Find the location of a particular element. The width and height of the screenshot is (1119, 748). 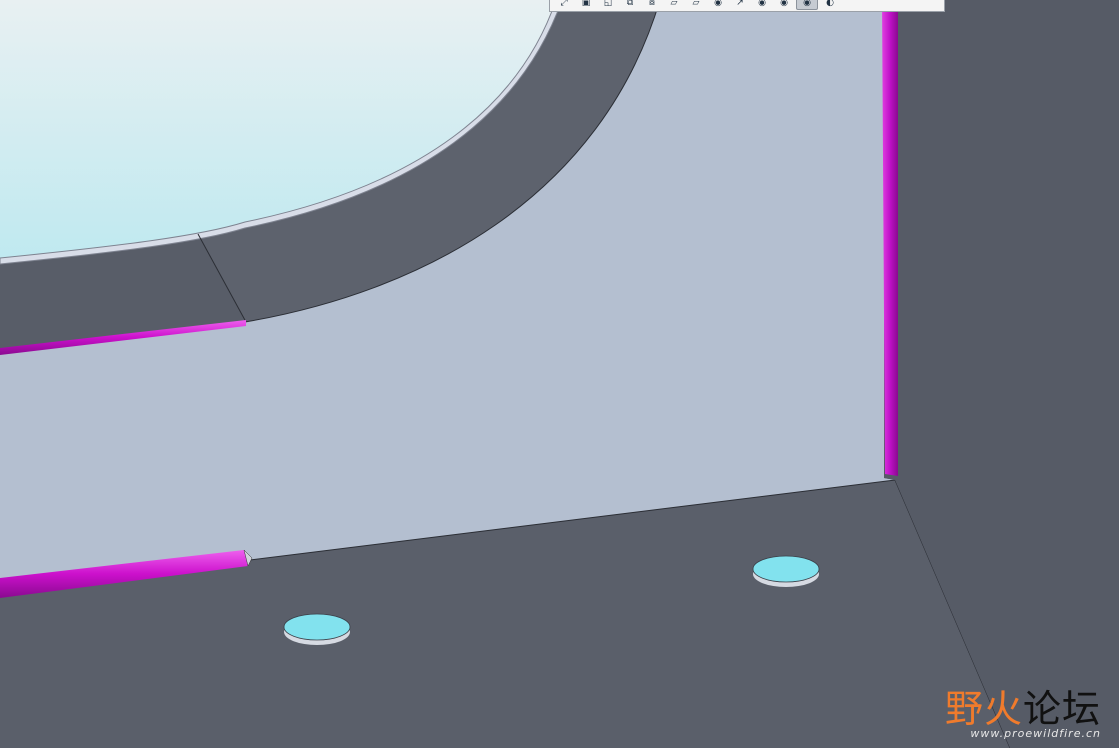

watermark-title: 野火论坛 is located at coordinates (1023, 709).